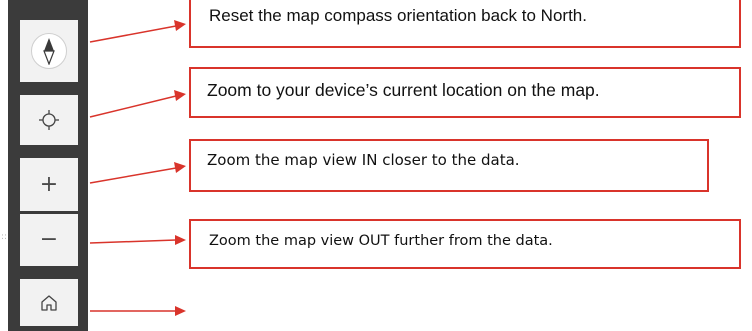  I want to click on minus-icon: −, so click(49, 239).